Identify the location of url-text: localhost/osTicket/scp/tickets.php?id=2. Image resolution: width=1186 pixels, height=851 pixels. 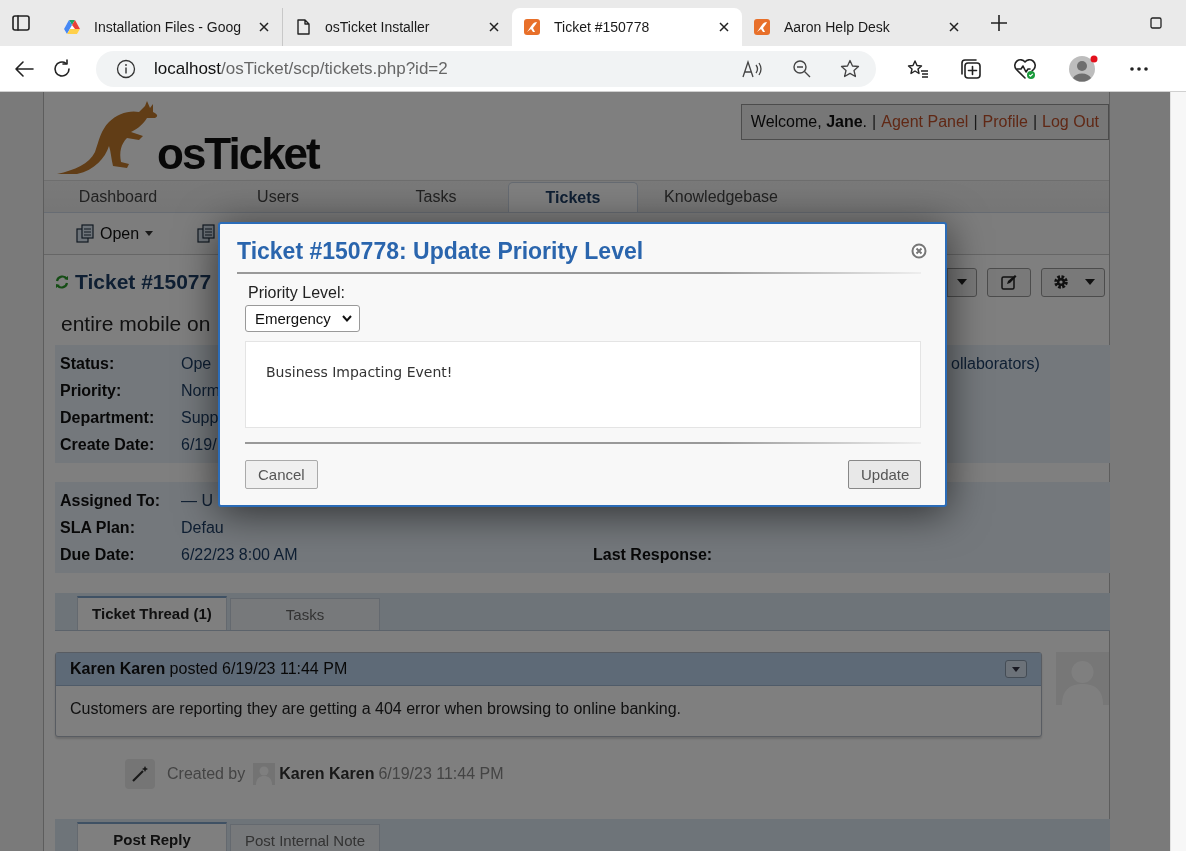
(301, 68).